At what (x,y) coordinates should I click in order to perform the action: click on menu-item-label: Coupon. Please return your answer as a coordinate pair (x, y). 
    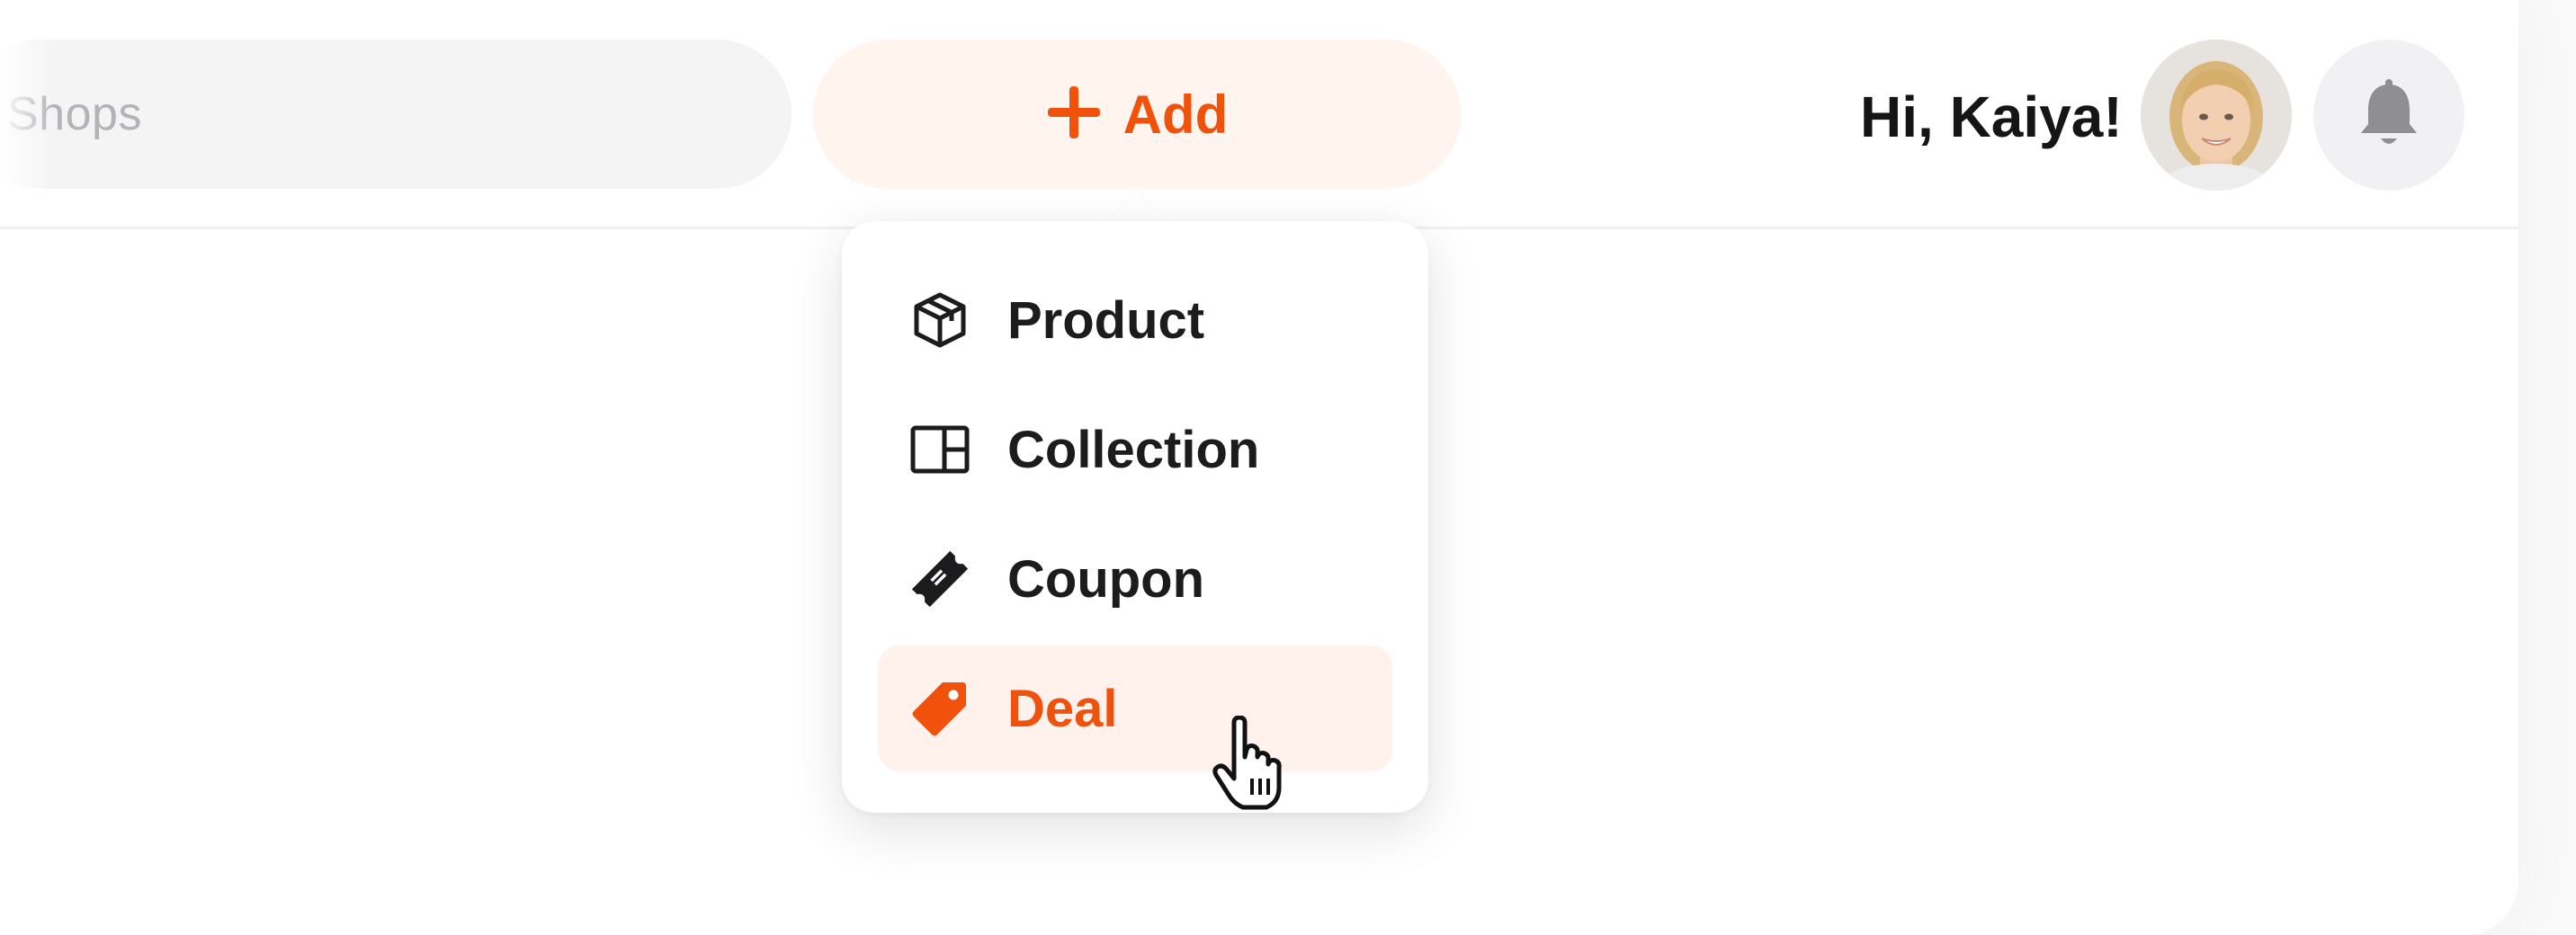
    Looking at the image, I should click on (1106, 579).